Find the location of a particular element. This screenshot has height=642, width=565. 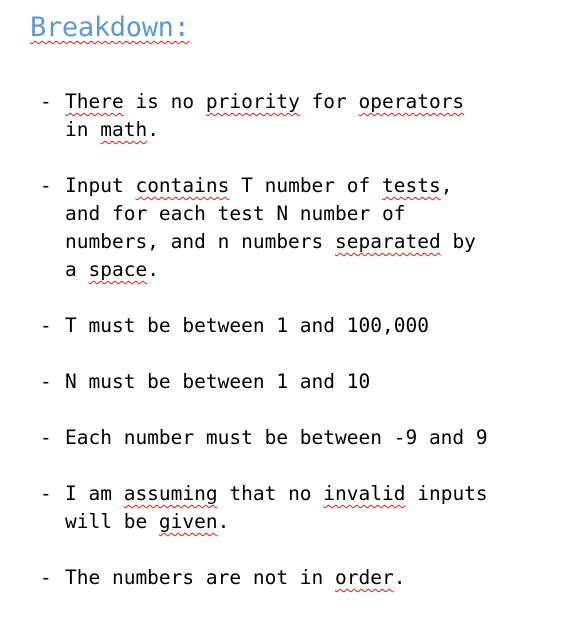

spellcheck-word: tests is located at coordinates (411, 185).